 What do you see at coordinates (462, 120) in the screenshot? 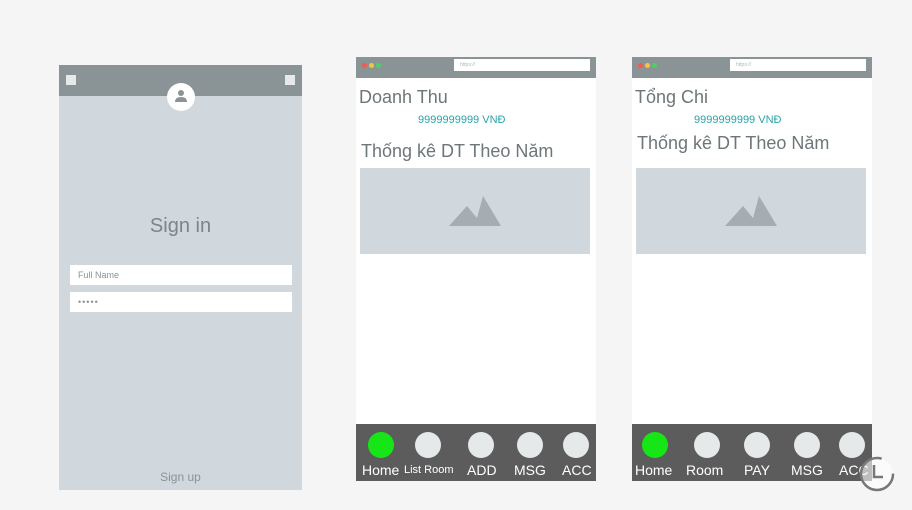
I see `revenue-amount: 9999999999 VNĐ` at bounding box center [462, 120].